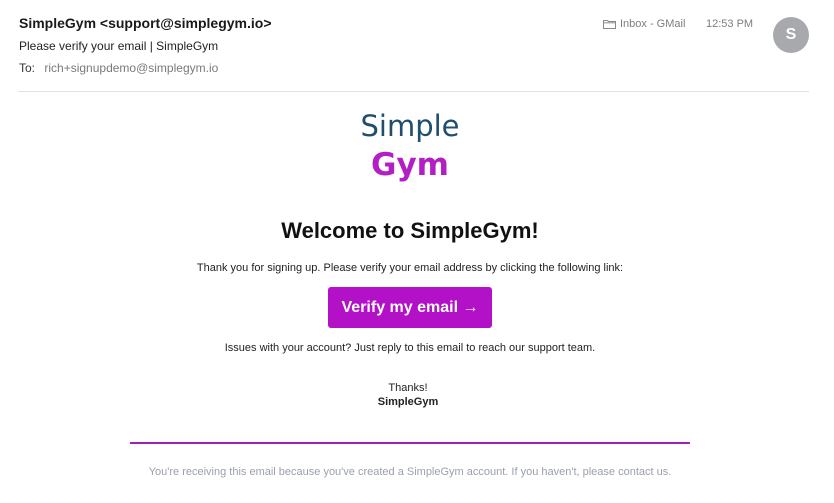 This screenshot has width=834, height=503. I want to click on mailbox-name: Inbox - GMail, so click(653, 24).